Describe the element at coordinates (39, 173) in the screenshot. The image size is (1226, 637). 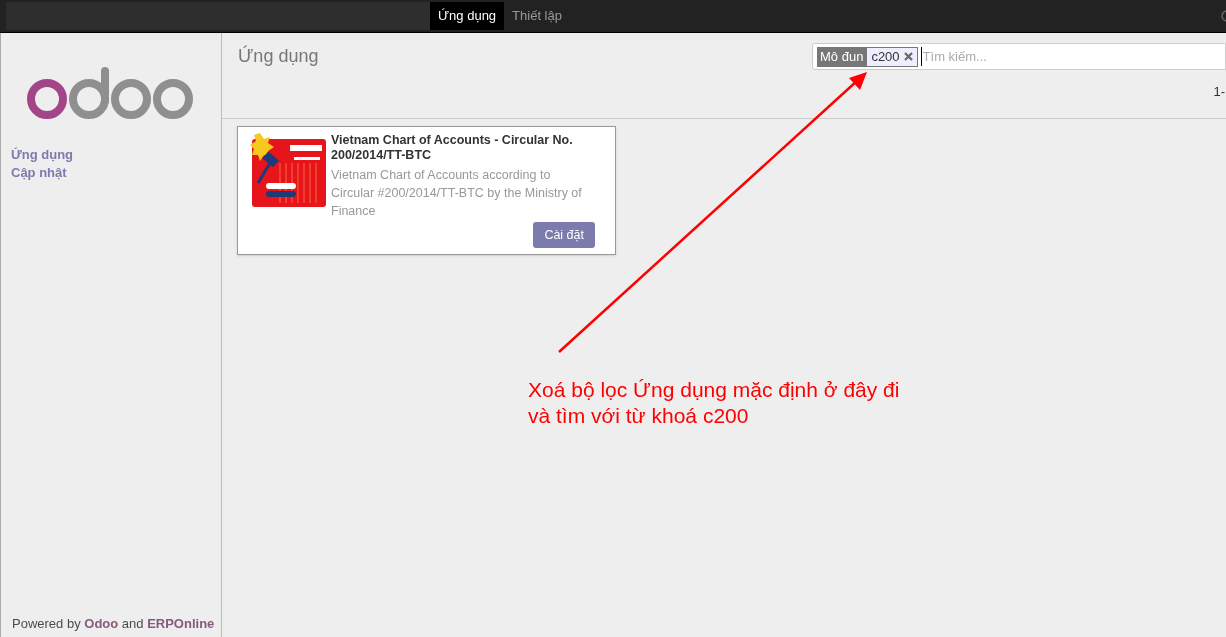
I see `sidebar-link: Cập nhật` at that location.